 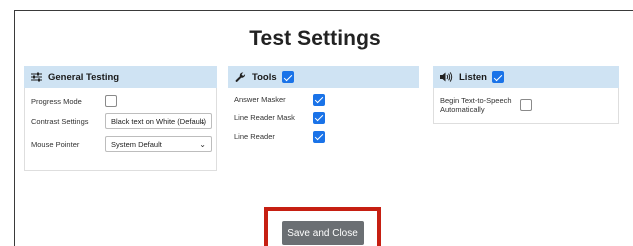 I want to click on tools-toggle-checkbox, so click(x=287, y=77).